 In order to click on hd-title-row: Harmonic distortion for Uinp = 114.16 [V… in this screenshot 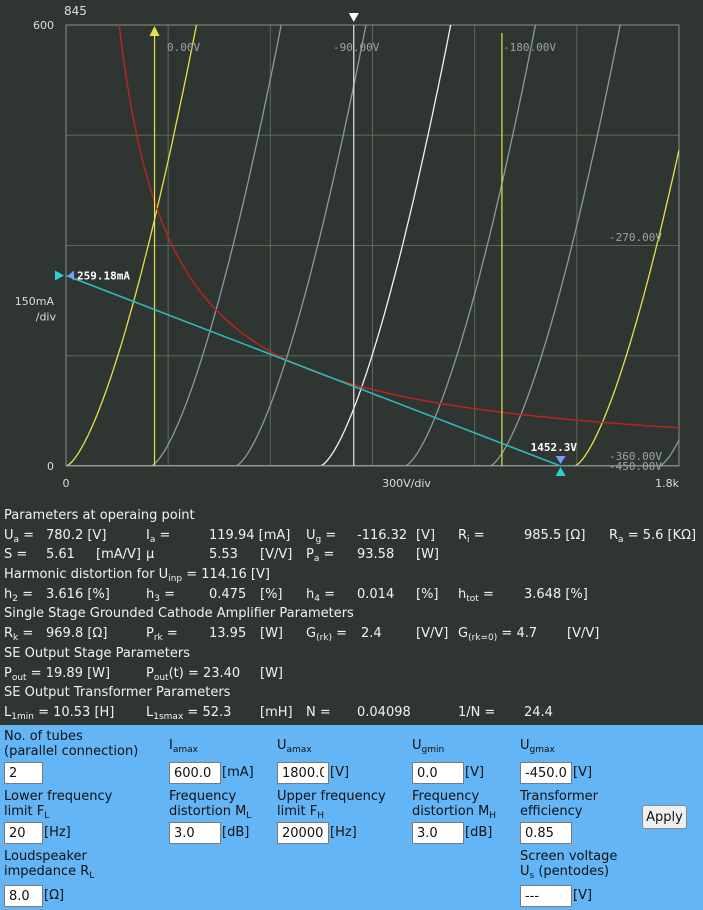, I will do `click(351, 575)`.